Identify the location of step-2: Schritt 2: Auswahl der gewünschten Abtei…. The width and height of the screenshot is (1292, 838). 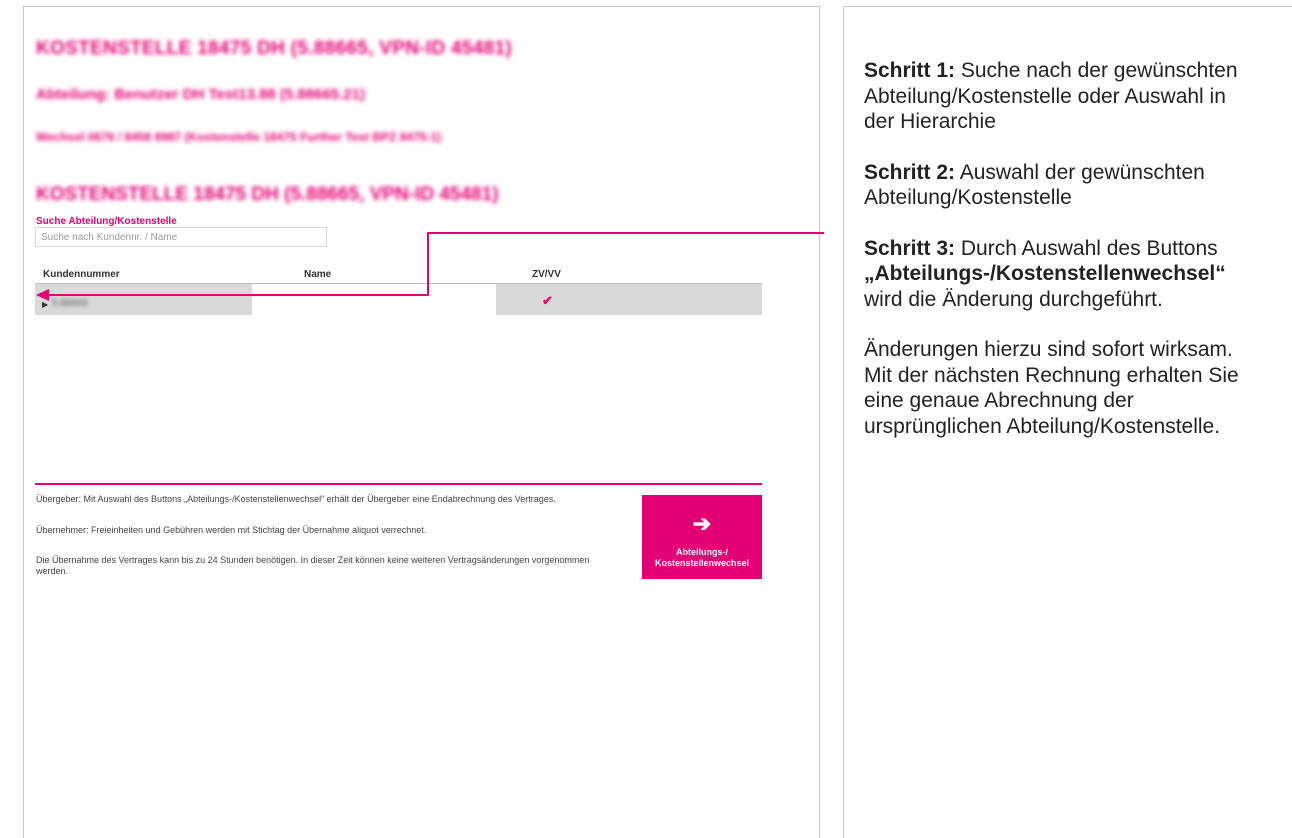
(1054, 185).